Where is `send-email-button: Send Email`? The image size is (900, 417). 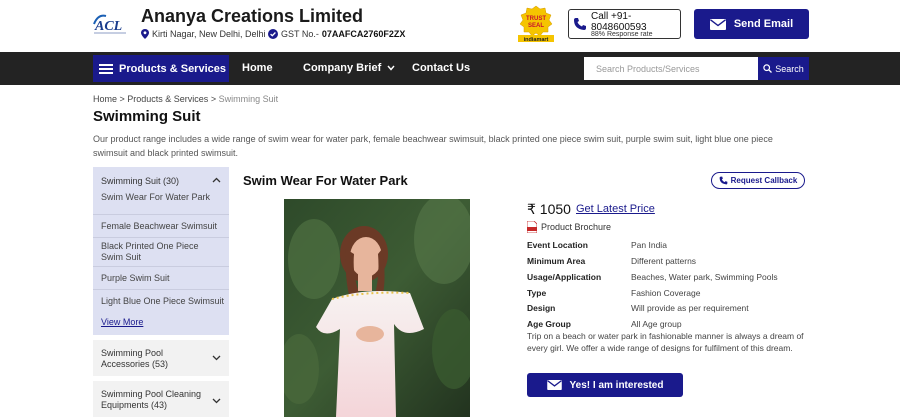
send-email-button: Send Email is located at coordinates (751, 24).